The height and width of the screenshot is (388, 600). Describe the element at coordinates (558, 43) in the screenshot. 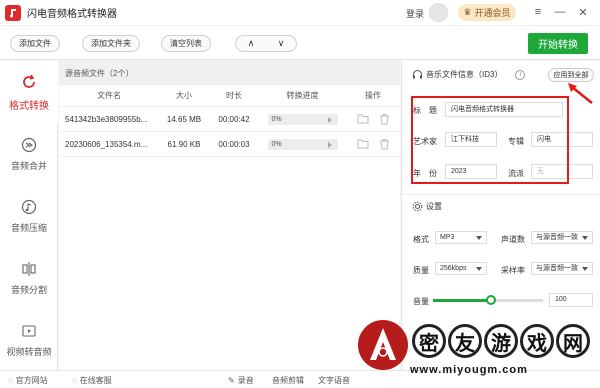

I see `start-convert-button: 开始转换` at that location.